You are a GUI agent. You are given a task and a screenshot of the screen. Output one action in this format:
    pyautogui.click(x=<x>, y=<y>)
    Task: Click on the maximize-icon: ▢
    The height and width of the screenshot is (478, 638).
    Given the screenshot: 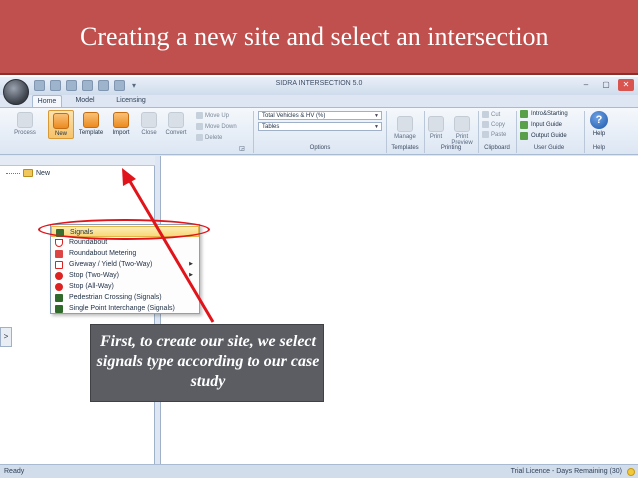 What is the action you would take?
    pyautogui.click(x=606, y=85)
    